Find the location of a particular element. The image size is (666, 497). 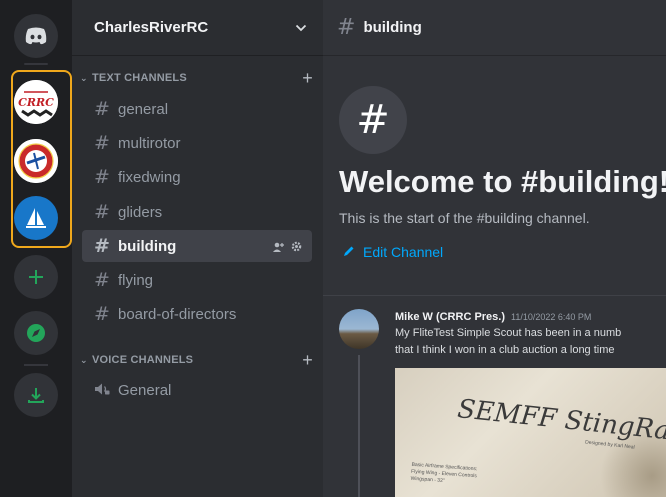

channel-board-of-directors: # board-of-directors is located at coordinates (197, 314).